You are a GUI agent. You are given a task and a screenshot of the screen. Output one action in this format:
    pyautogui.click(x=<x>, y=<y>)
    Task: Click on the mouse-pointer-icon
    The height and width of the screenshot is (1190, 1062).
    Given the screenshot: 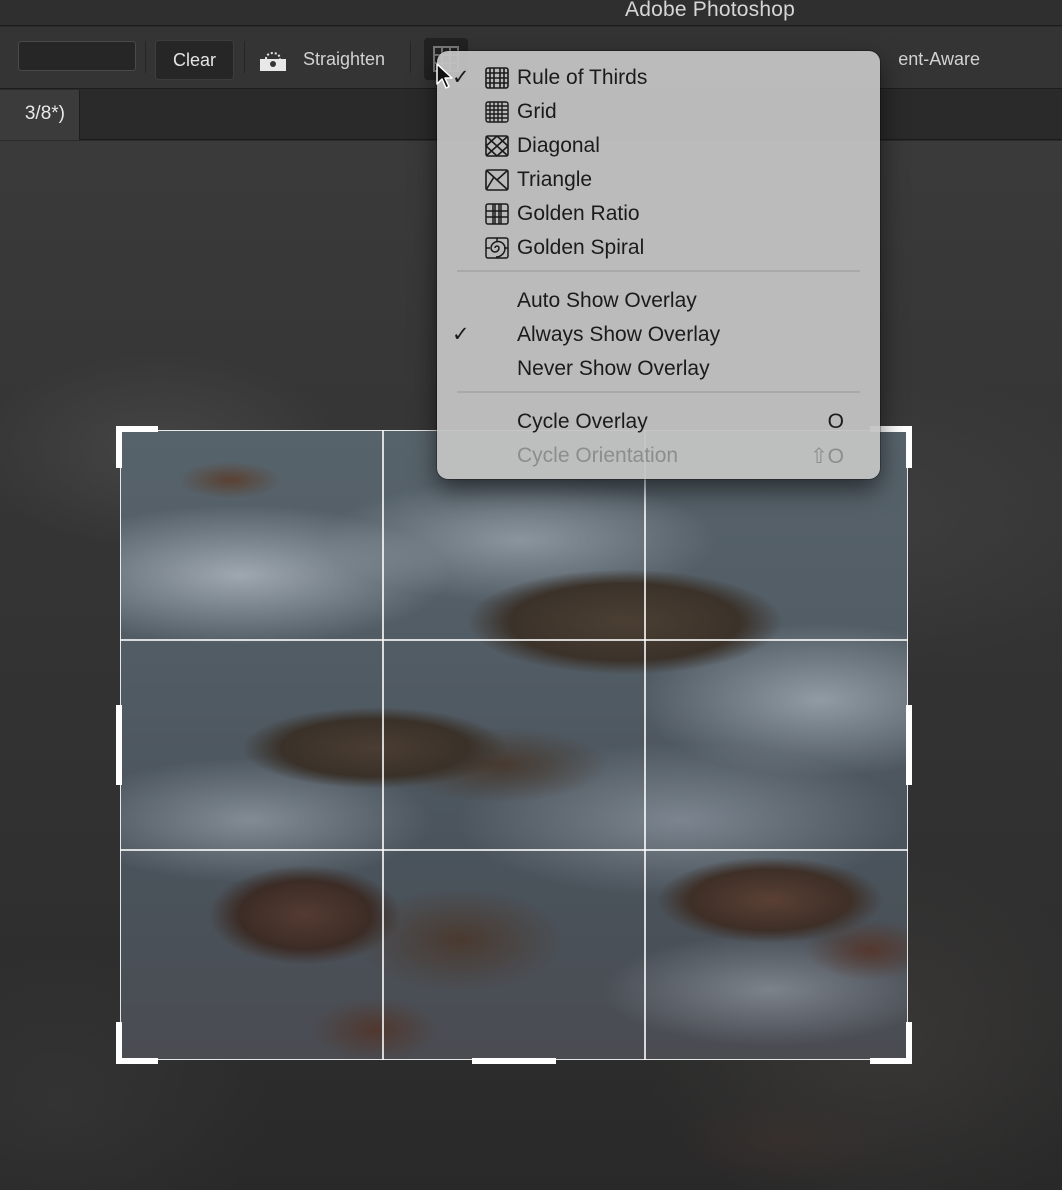 What is the action you would take?
    pyautogui.click(x=444, y=76)
    